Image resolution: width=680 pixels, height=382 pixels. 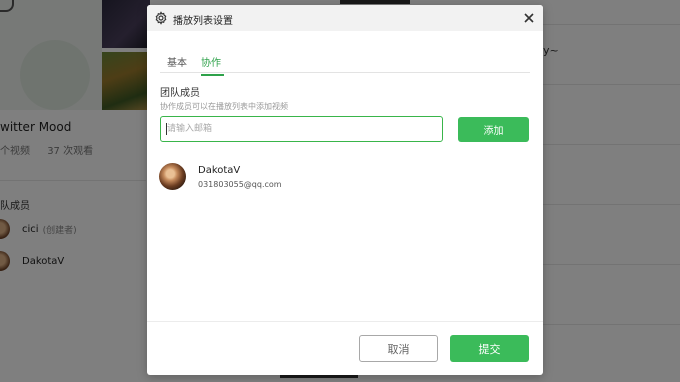 What do you see at coordinates (240, 184) in the screenshot?
I see `member-email: 031803055@qq.com` at bounding box center [240, 184].